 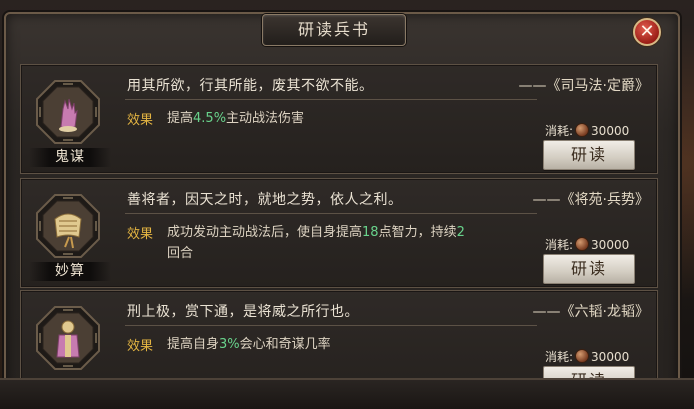 I want to click on close-button: ✕, so click(x=647, y=32).